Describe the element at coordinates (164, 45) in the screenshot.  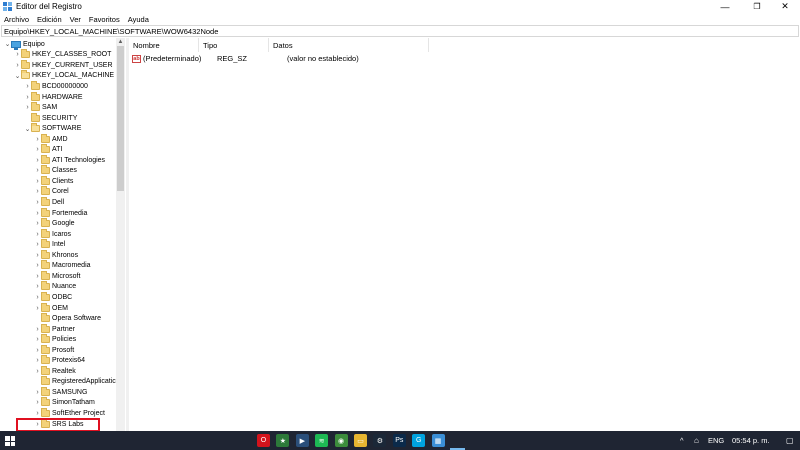
I see `column-header-nombre: Nombre` at that location.